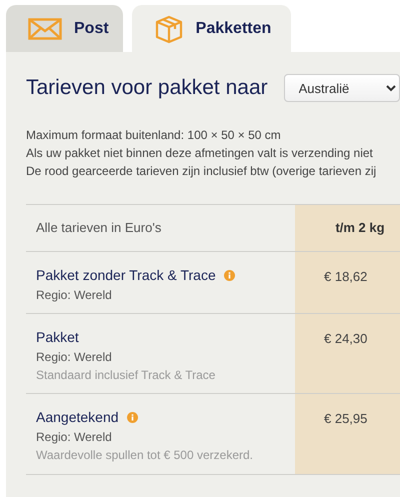 The height and width of the screenshot is (497, 400). I want to click on heading: Tarieven voor pakket naar, so click(147, 88).